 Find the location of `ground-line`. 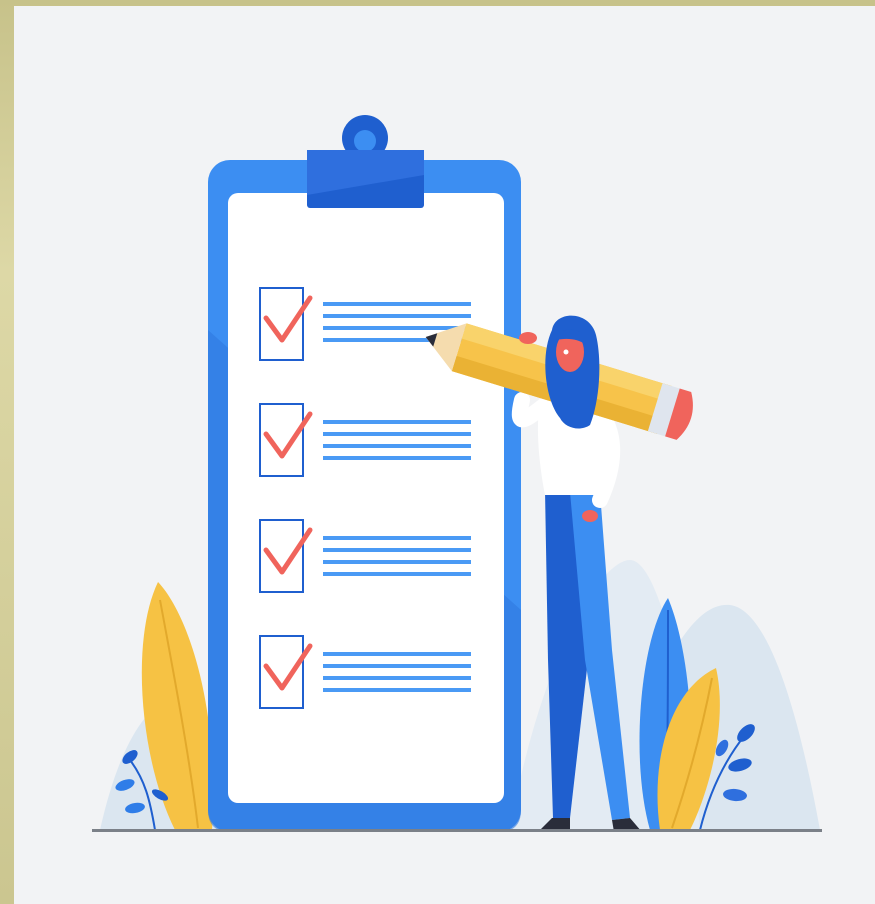

ground-line is located at coordinates (457, 830).